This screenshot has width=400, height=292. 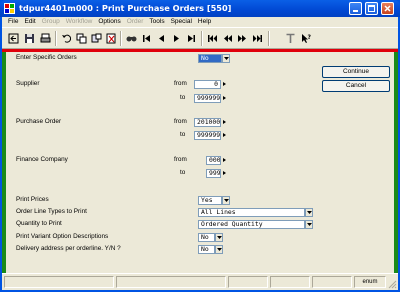 What do you see at coordinates (207, 122) in the screenshot?
I see `purchase-order-from-field: 201000` at bounding box center [207, 122].